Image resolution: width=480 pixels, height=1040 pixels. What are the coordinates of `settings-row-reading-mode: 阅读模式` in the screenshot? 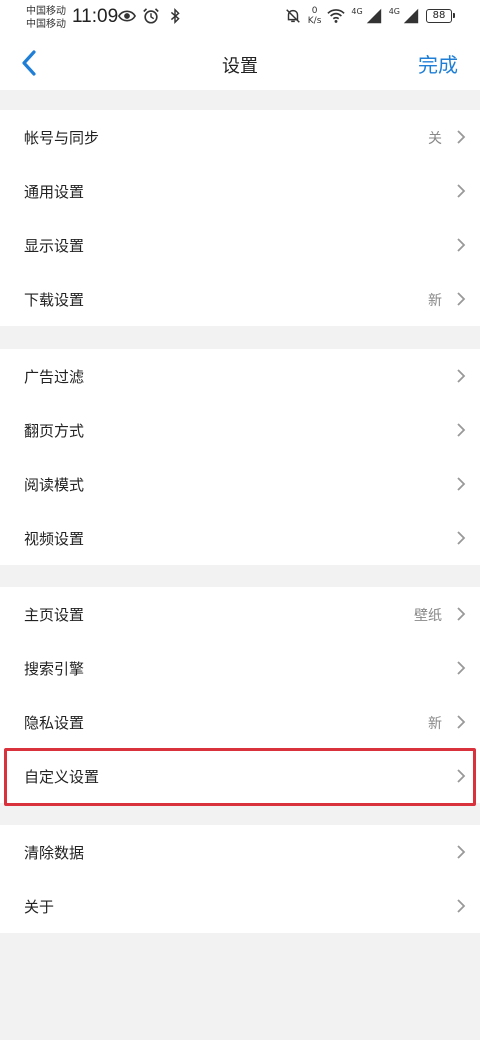 It's located at (240, 484).